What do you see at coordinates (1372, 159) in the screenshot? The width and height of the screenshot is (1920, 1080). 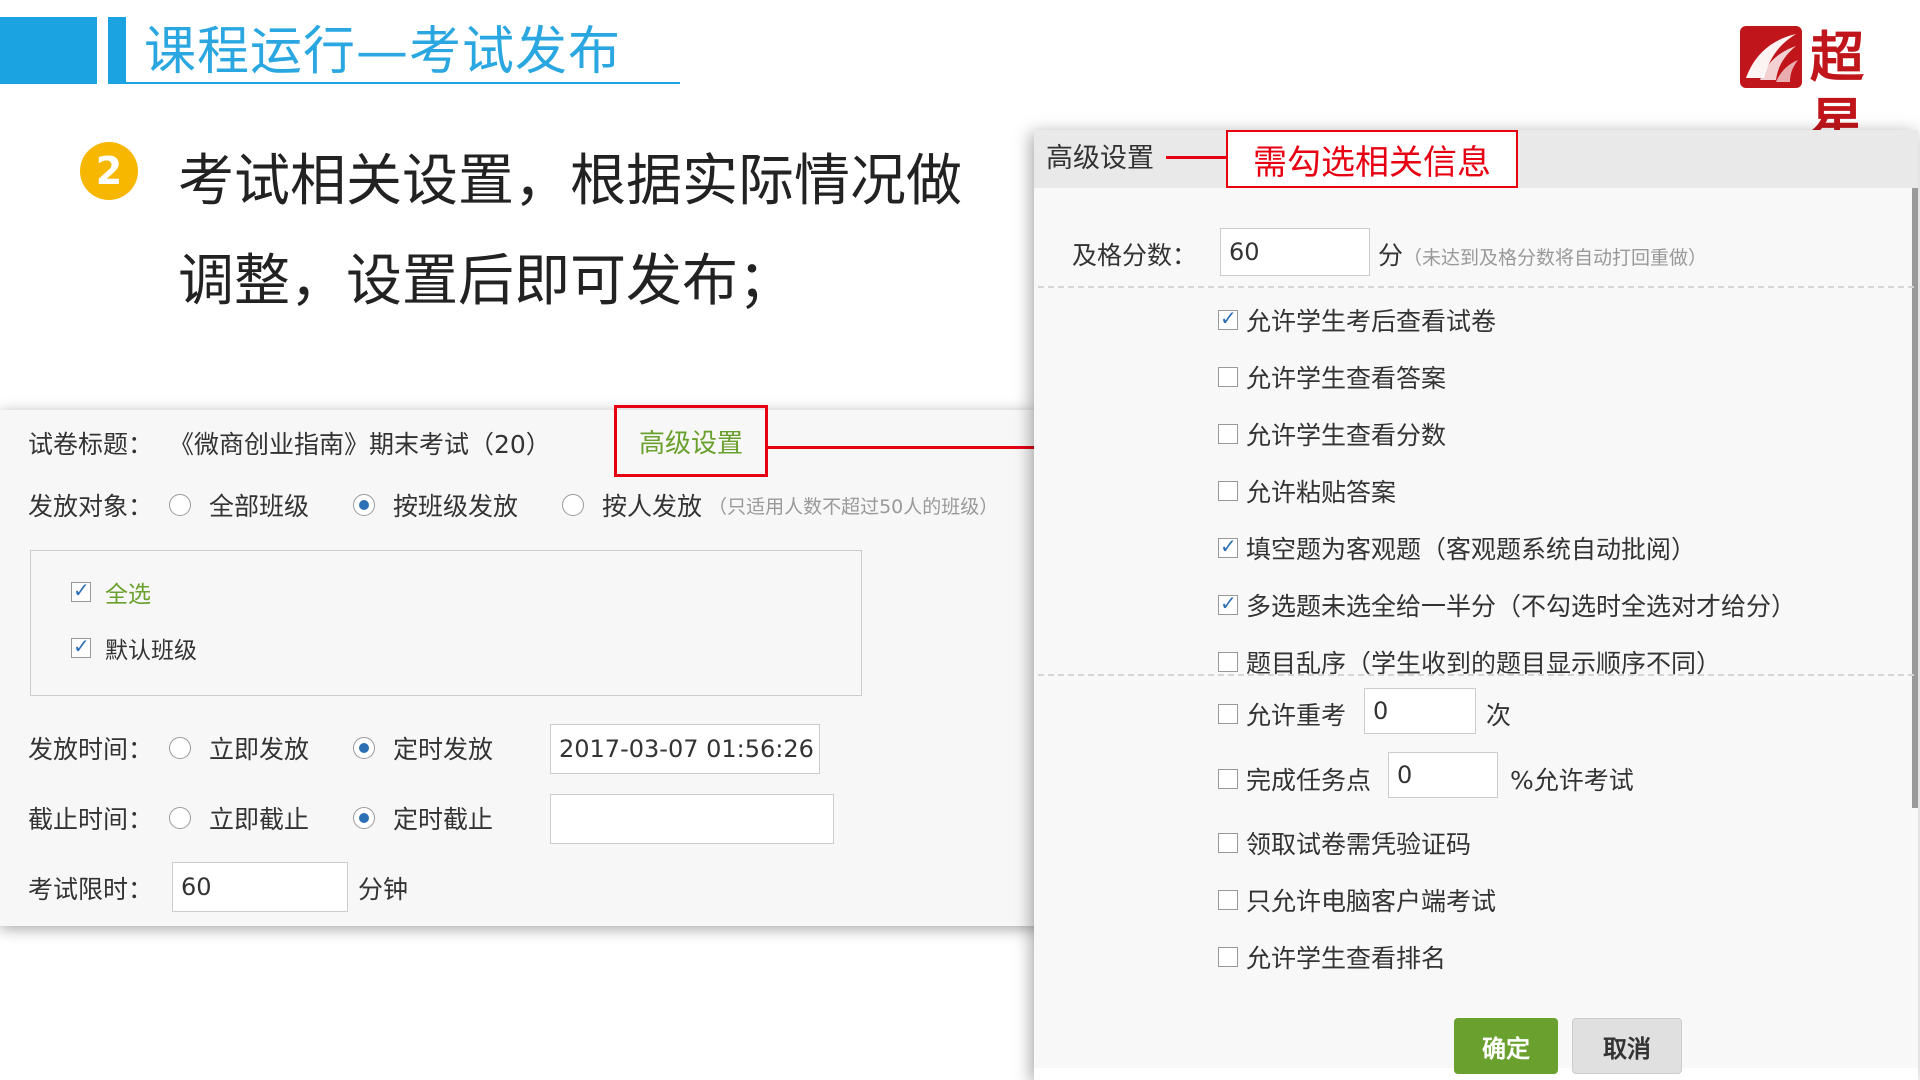 I see `tip-callout: 需勾选相关信息` at bounding box center [1372, 159].